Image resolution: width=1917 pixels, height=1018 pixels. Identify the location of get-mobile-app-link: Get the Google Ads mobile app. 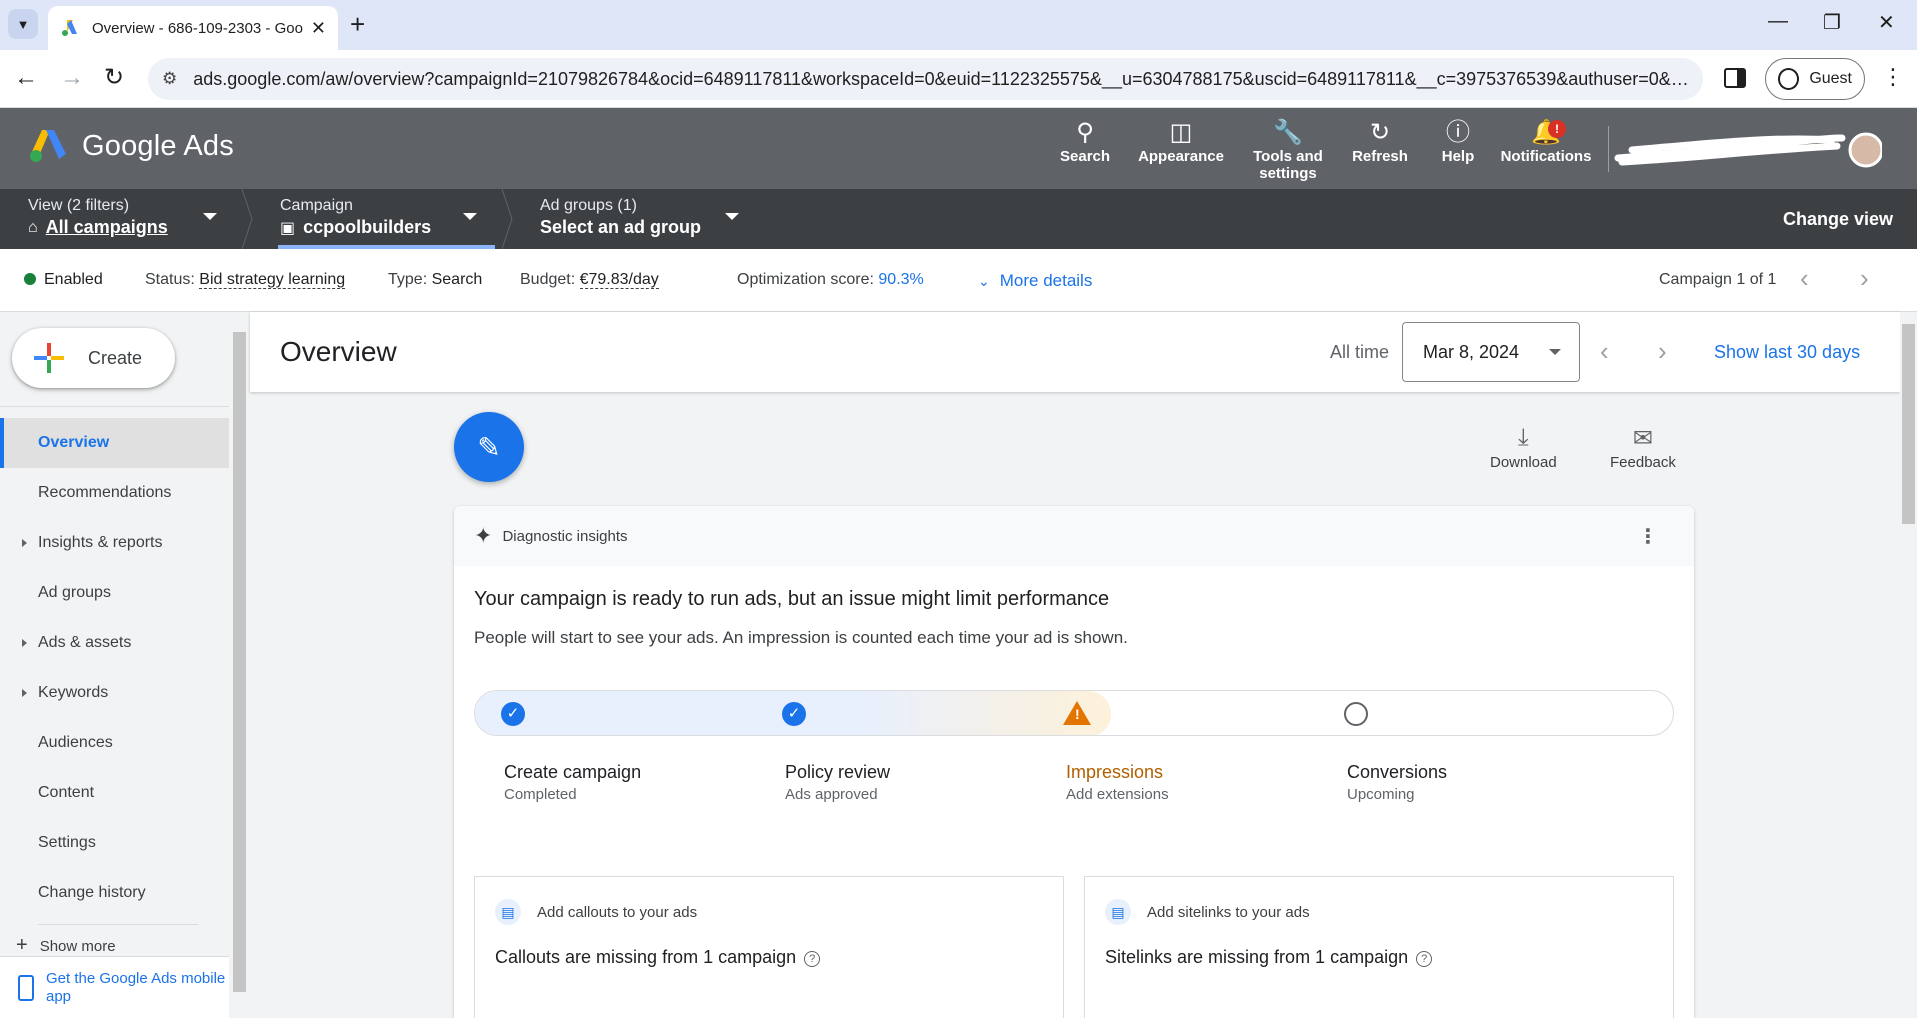
(114, 987).